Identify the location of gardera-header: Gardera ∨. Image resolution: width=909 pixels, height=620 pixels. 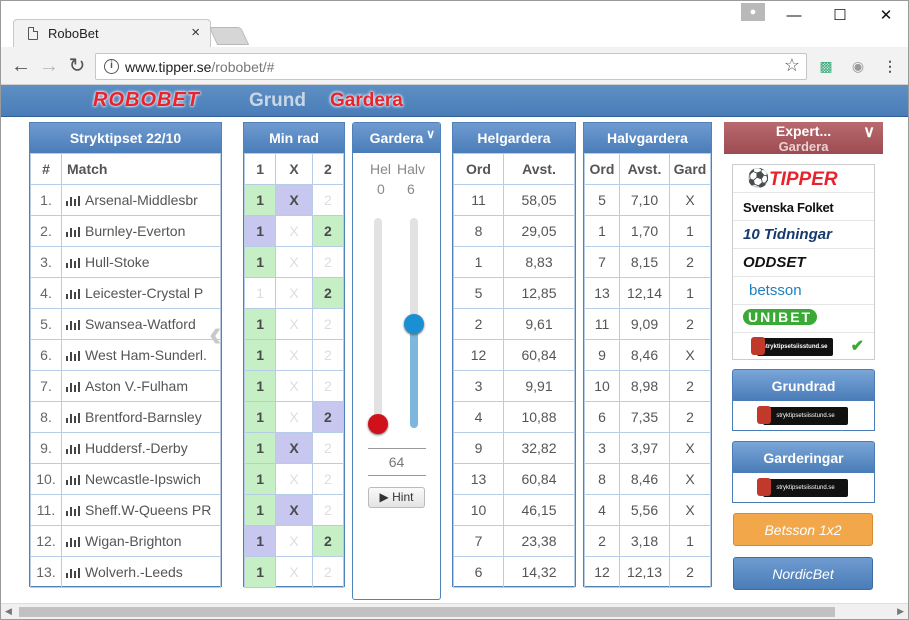
(396, 138).